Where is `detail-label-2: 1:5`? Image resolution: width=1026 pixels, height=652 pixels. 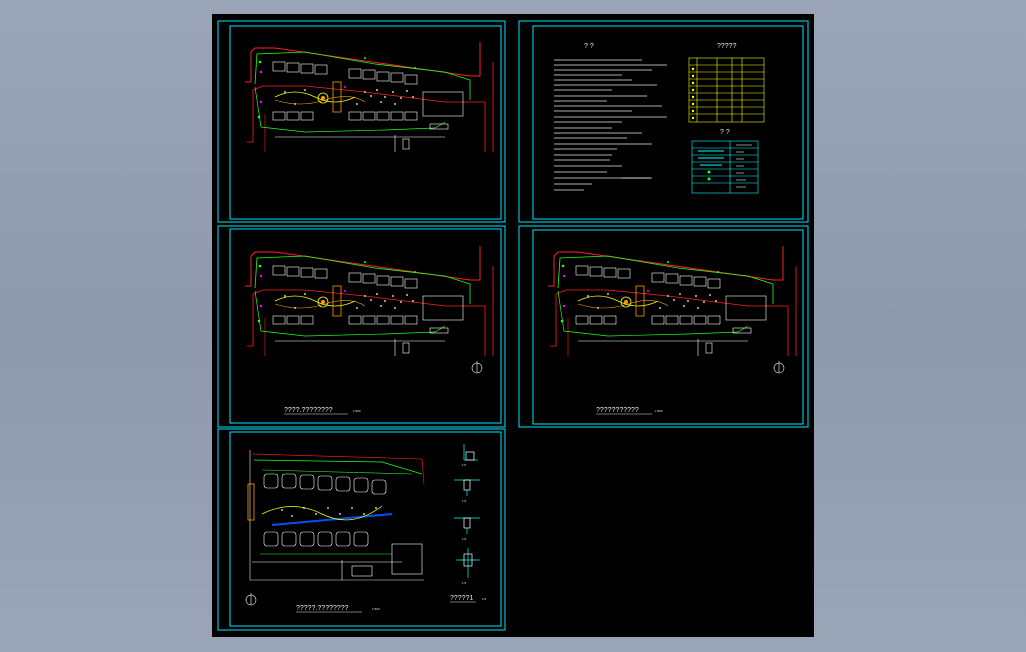
detail-label-2: 1:5 is located at coordinates (464, 501).